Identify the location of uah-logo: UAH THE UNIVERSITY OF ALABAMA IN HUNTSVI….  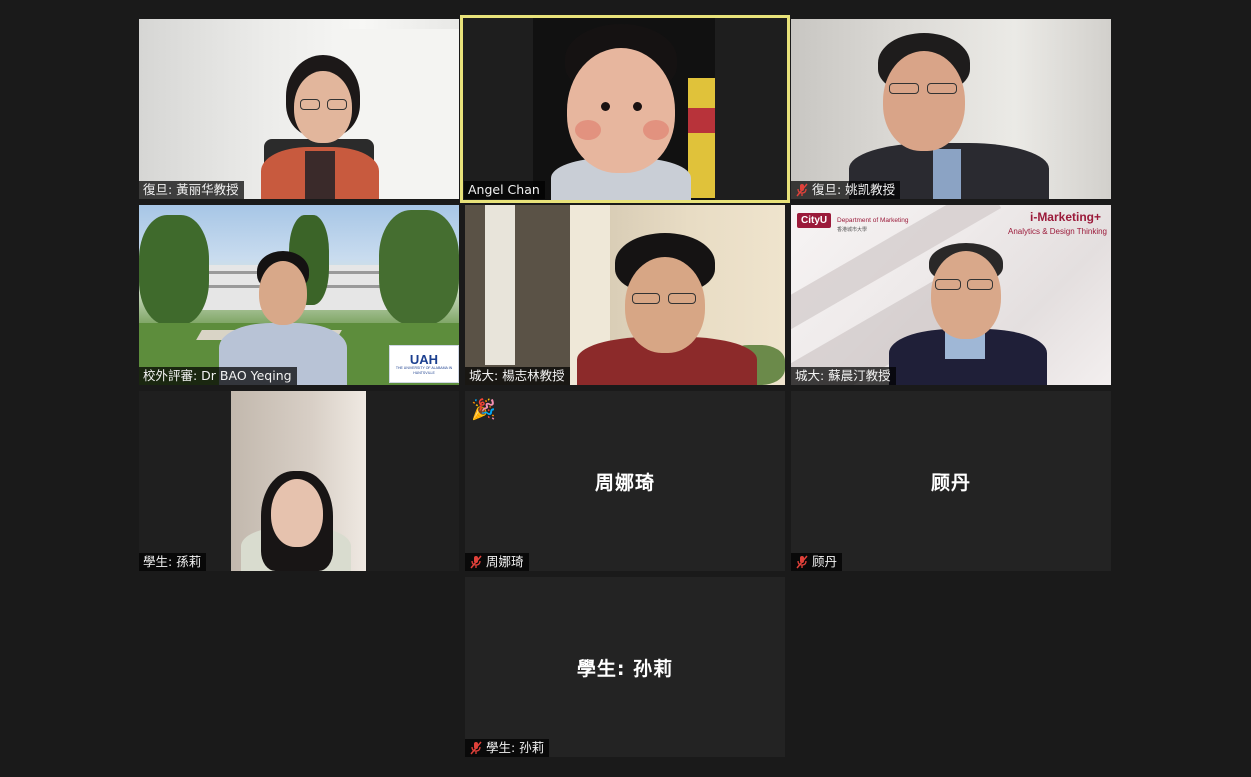
(424, 364).